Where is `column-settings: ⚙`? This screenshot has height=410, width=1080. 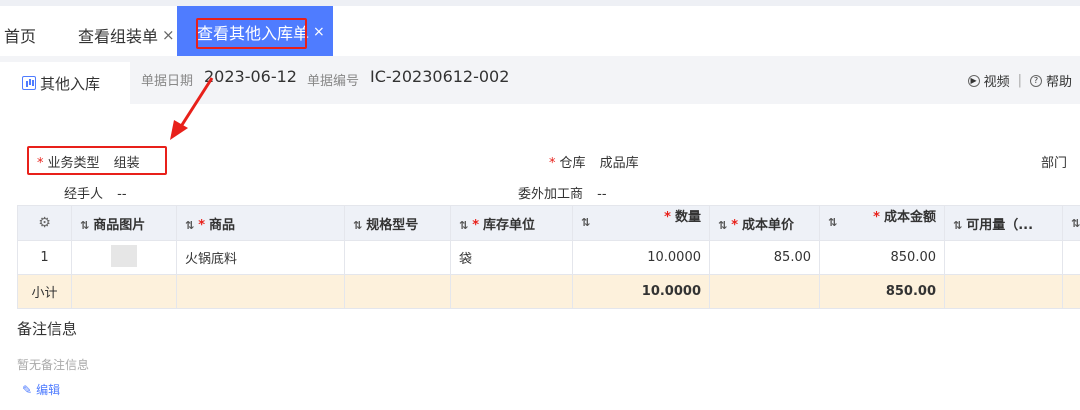 column-settings: ⚙ is located at coordinates (44, 223).